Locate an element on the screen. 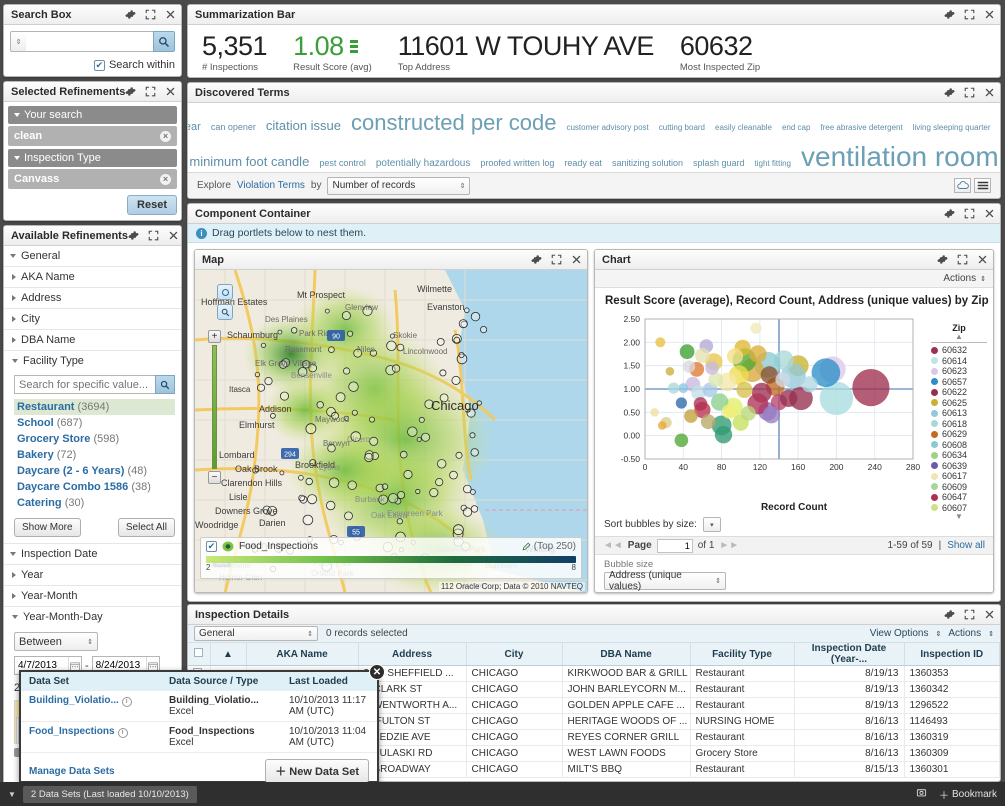 The width and height of the screenshot is (1005, 806). show-more-button: Show More is located at coordinates (47, 527).